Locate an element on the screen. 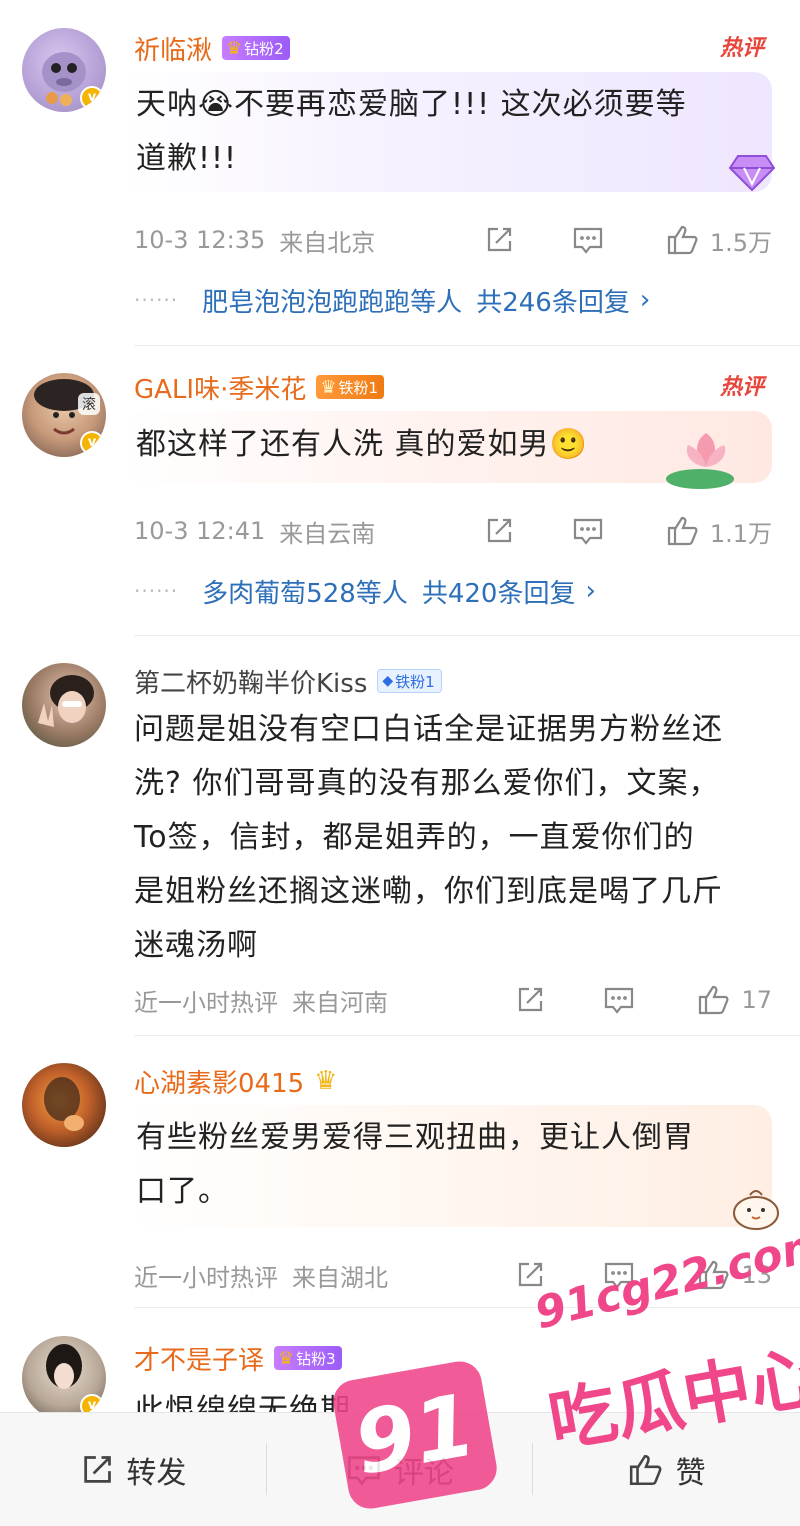 The image size is (800, 1526). fan-badge: ◆ 铁粉1 is located at coordinates (409, 681).